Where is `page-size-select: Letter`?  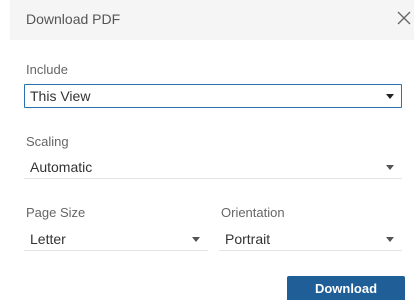
page-size-select: Letter is located at coordinates (116, 239).